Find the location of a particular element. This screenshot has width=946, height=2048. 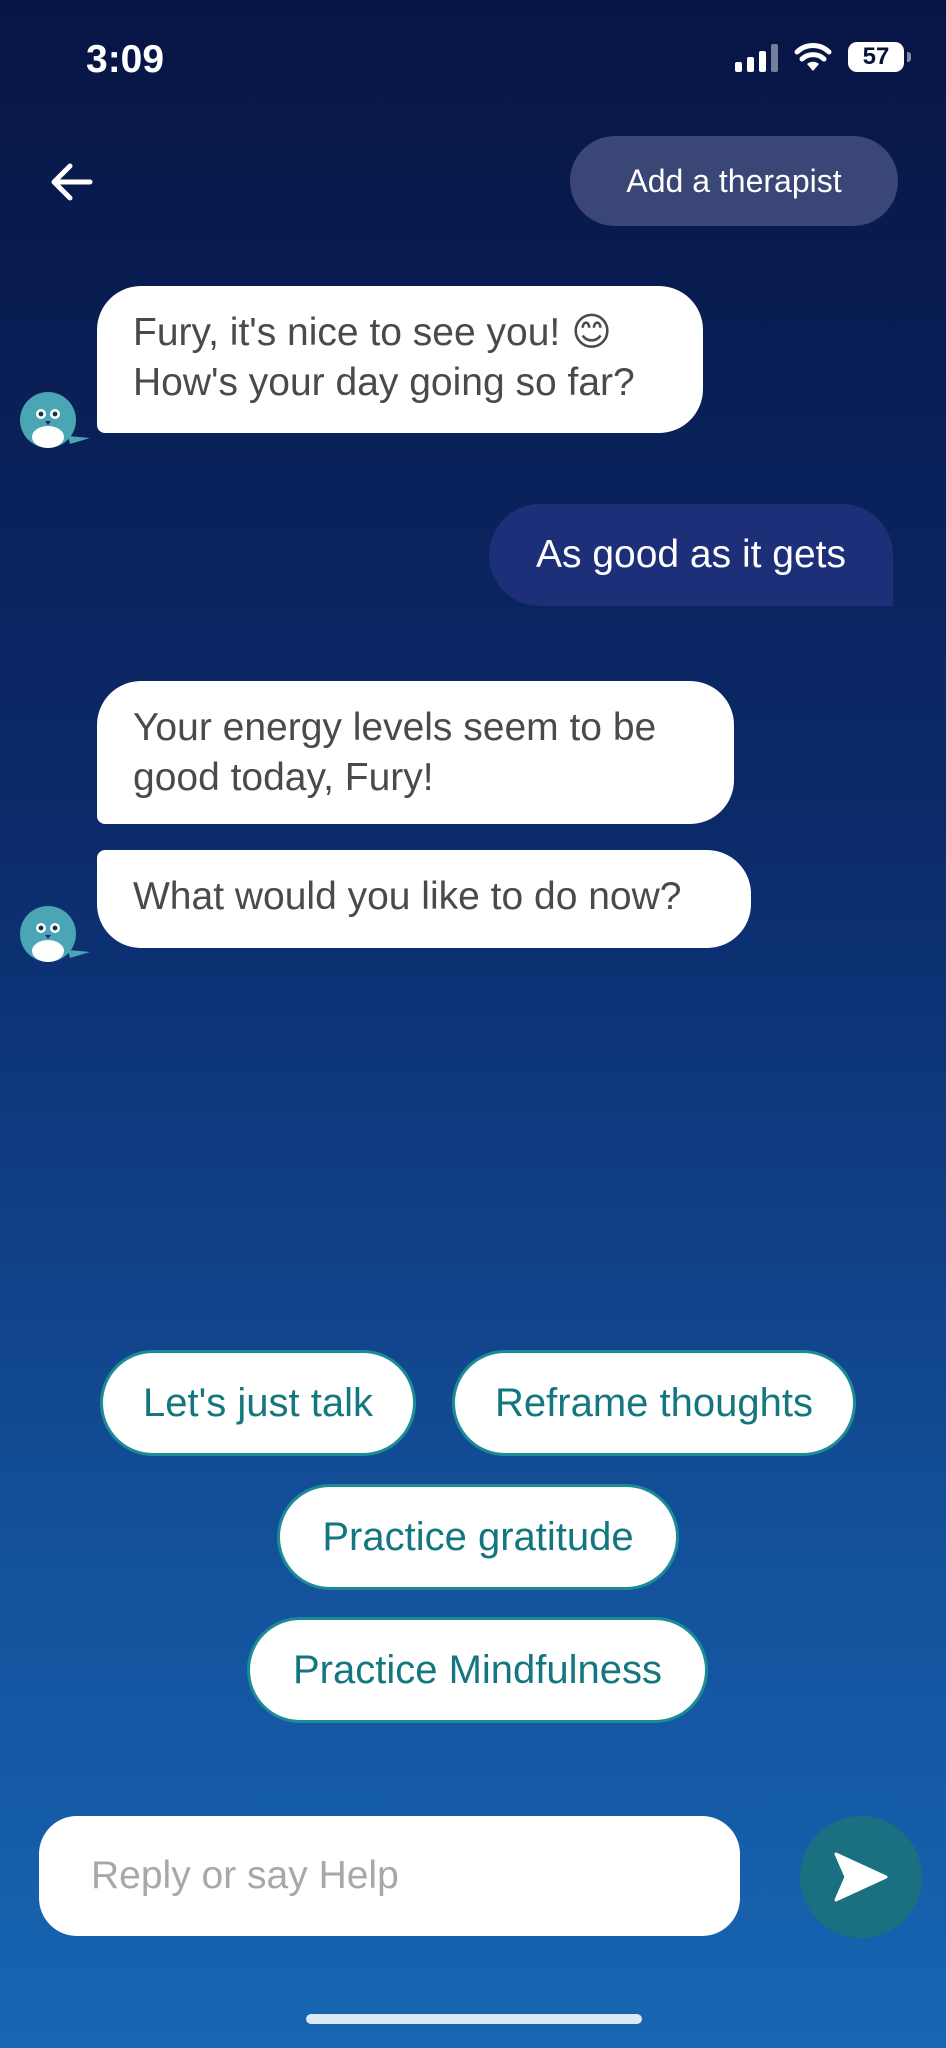

status-bar: 3:09 57 is located at coordinates (473, 60).